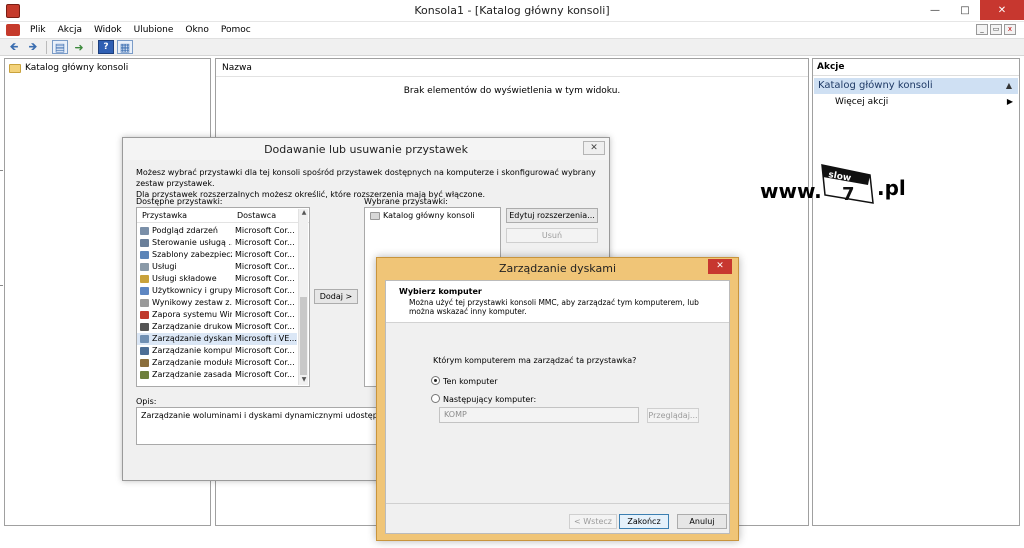  Describe the element at coordinates (70, 30) in the screenshot. I see `menu-action: Akcja` at that location.